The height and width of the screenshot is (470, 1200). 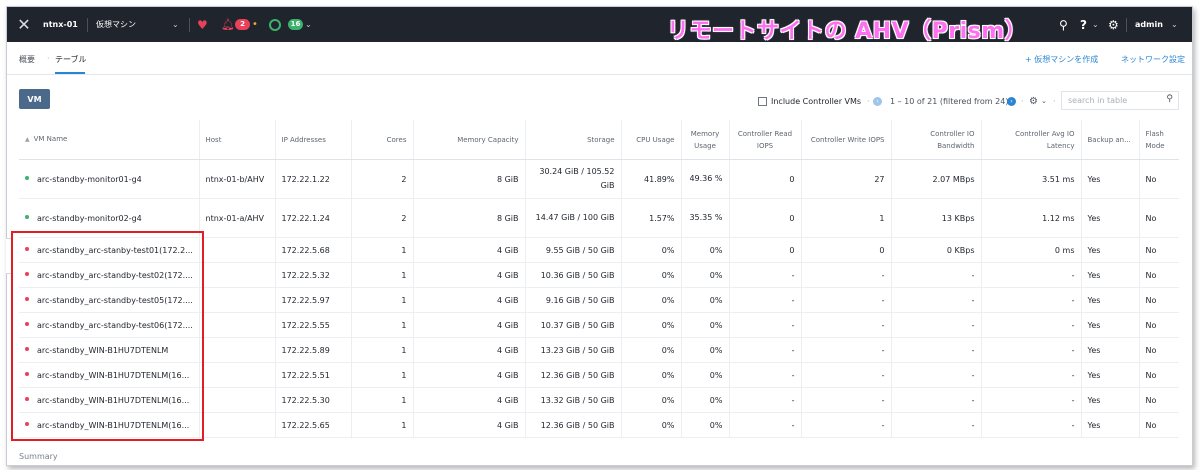 I want to click on cluster-name: ntnx-01, so click(x=60, y=24).